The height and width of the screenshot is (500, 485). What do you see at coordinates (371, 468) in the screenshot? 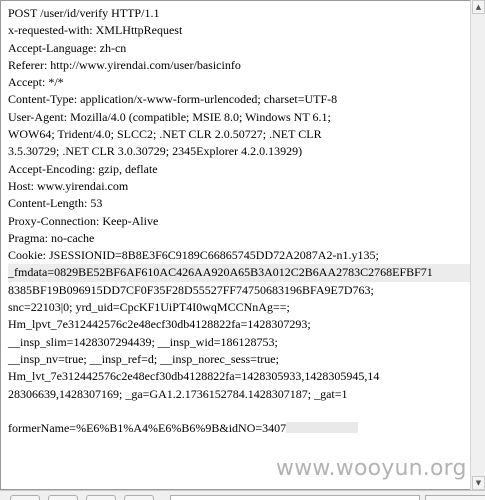
I see `watermark-text: www.wooyun.org` at bounding box center [371, 468].